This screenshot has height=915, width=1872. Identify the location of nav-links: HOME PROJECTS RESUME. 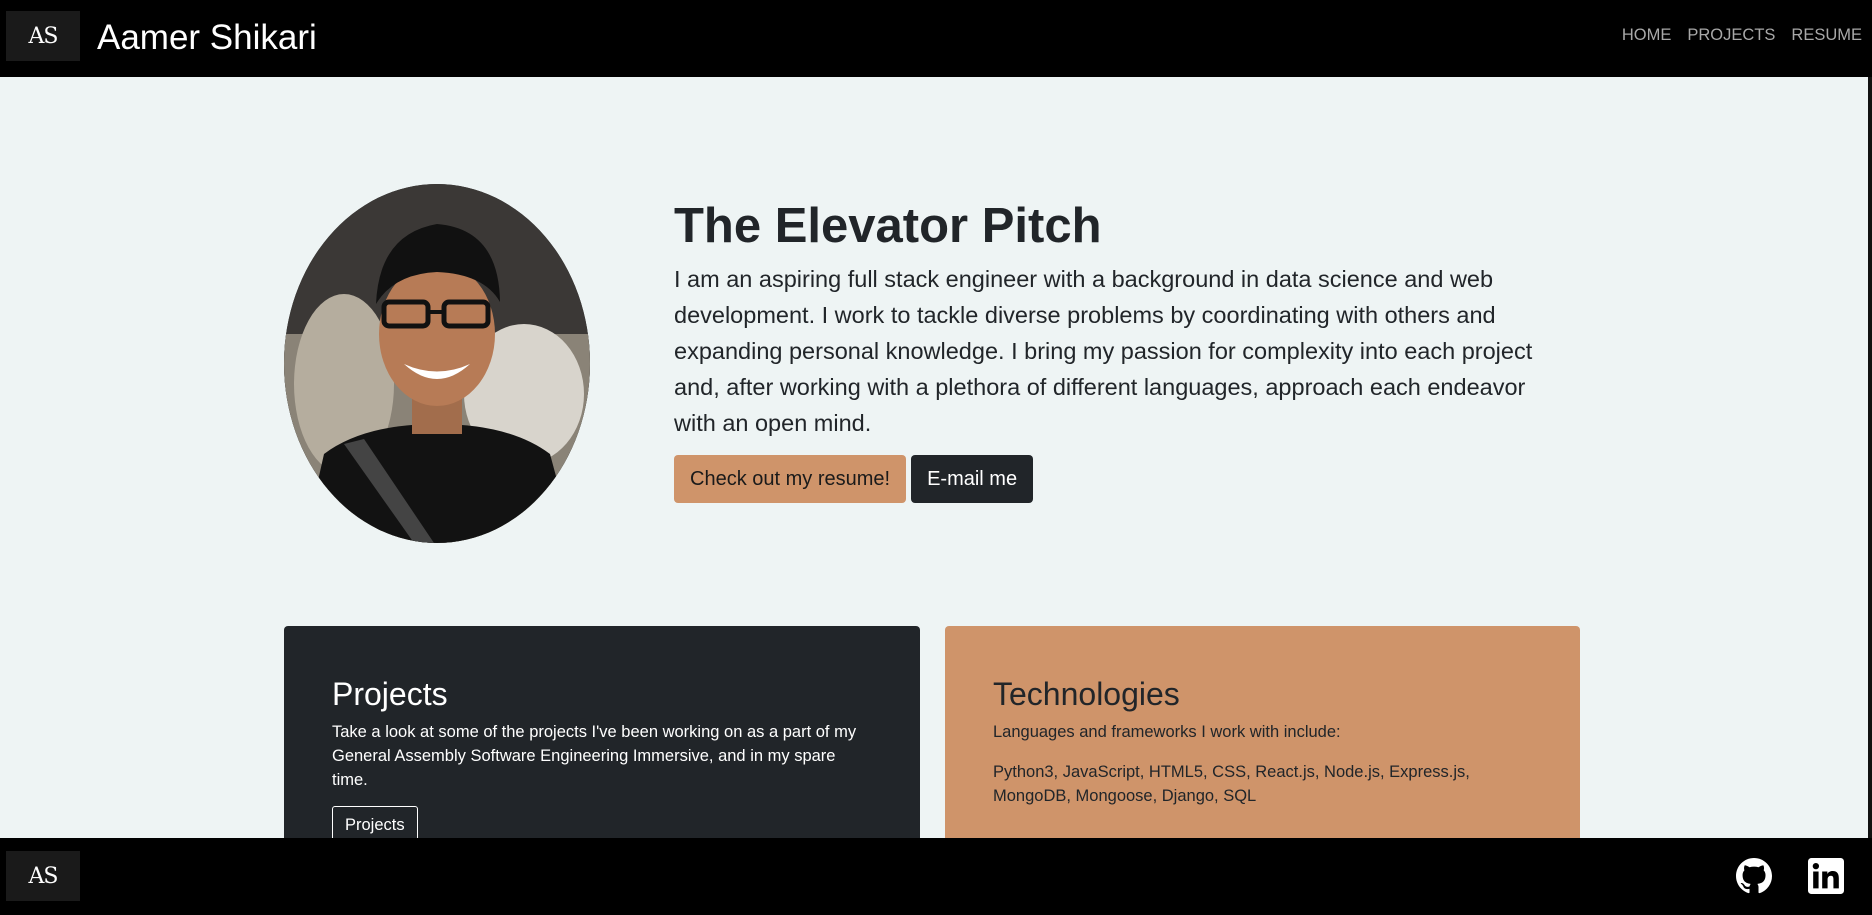
(1742, 35).